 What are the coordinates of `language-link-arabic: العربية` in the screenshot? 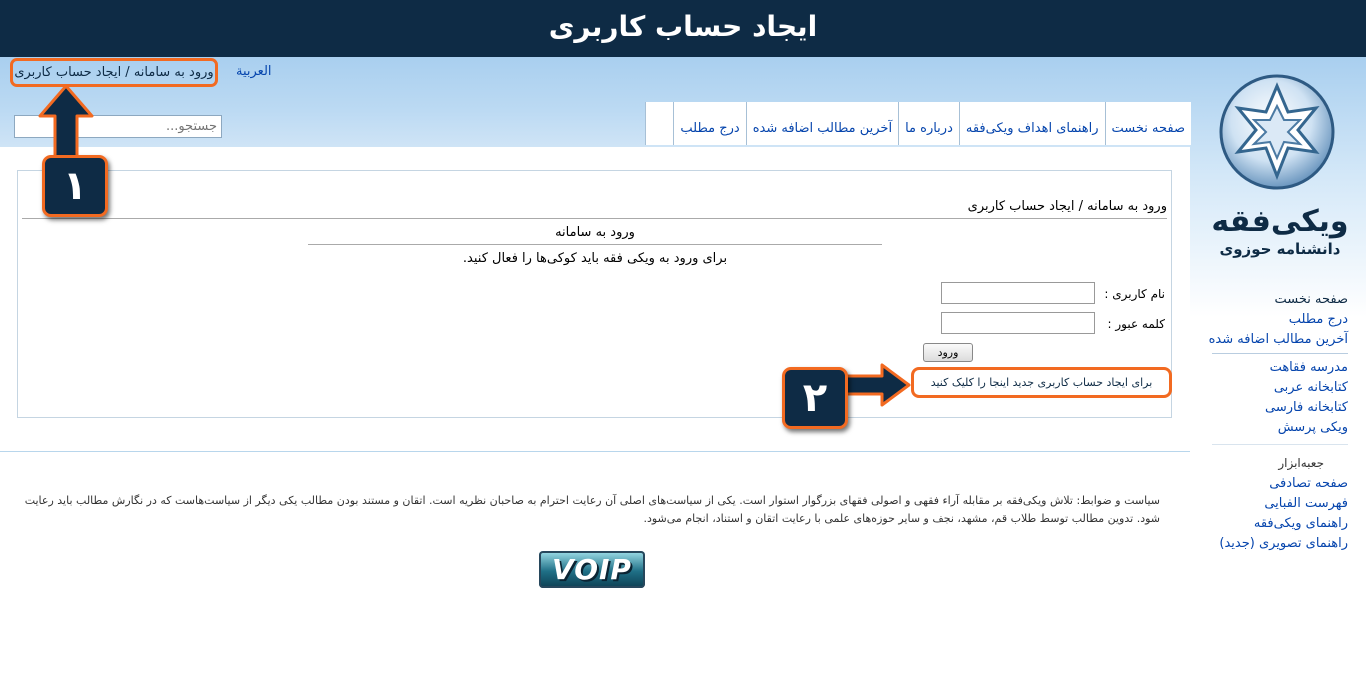 It's located at (254, 71).